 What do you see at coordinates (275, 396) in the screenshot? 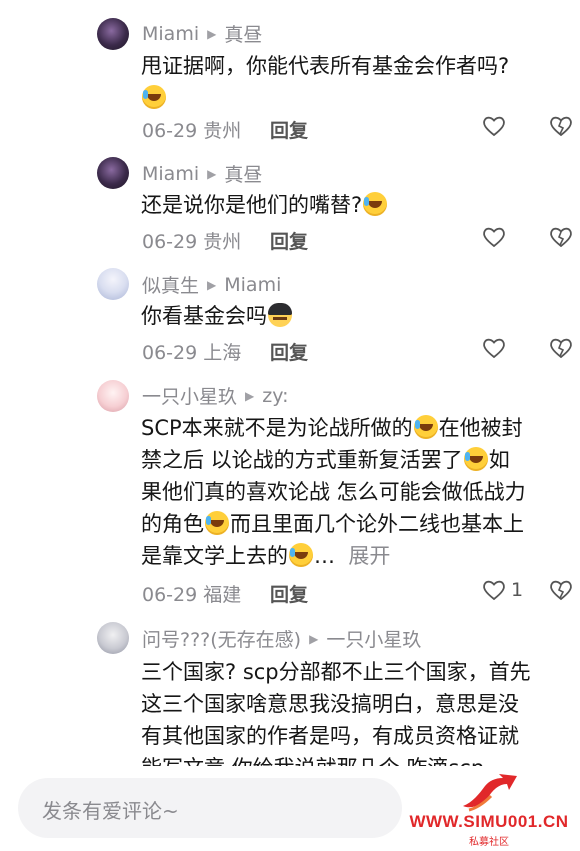
I see `reply-to-name: zy:` at bounding box center [275, 396].